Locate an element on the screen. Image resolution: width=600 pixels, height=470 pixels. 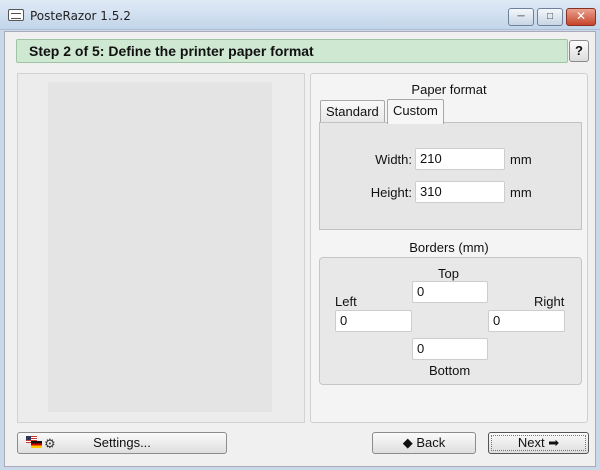
poster-icon is located at coordinates (16, 15).